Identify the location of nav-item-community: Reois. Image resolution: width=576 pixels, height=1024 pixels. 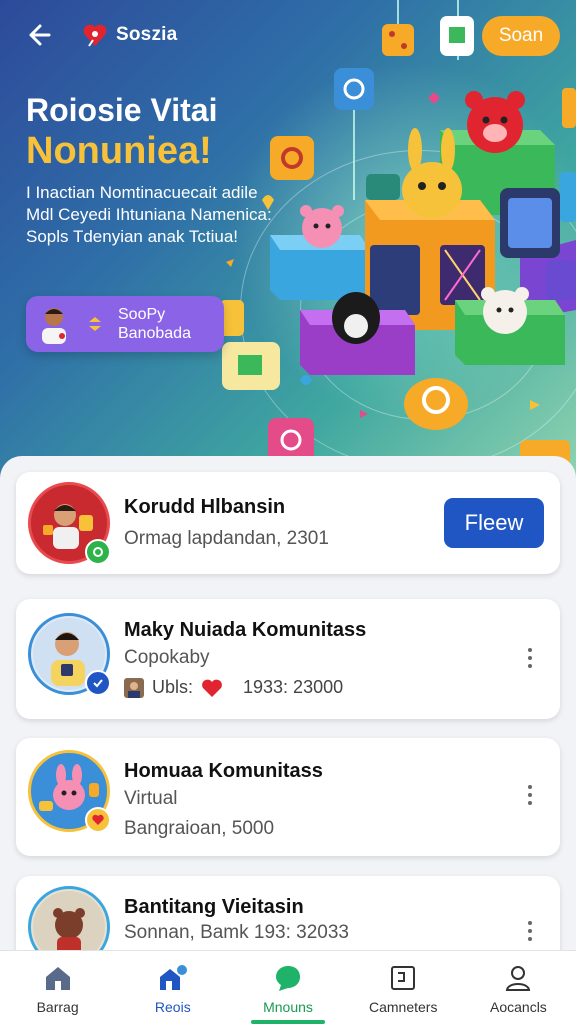
(172, 987).